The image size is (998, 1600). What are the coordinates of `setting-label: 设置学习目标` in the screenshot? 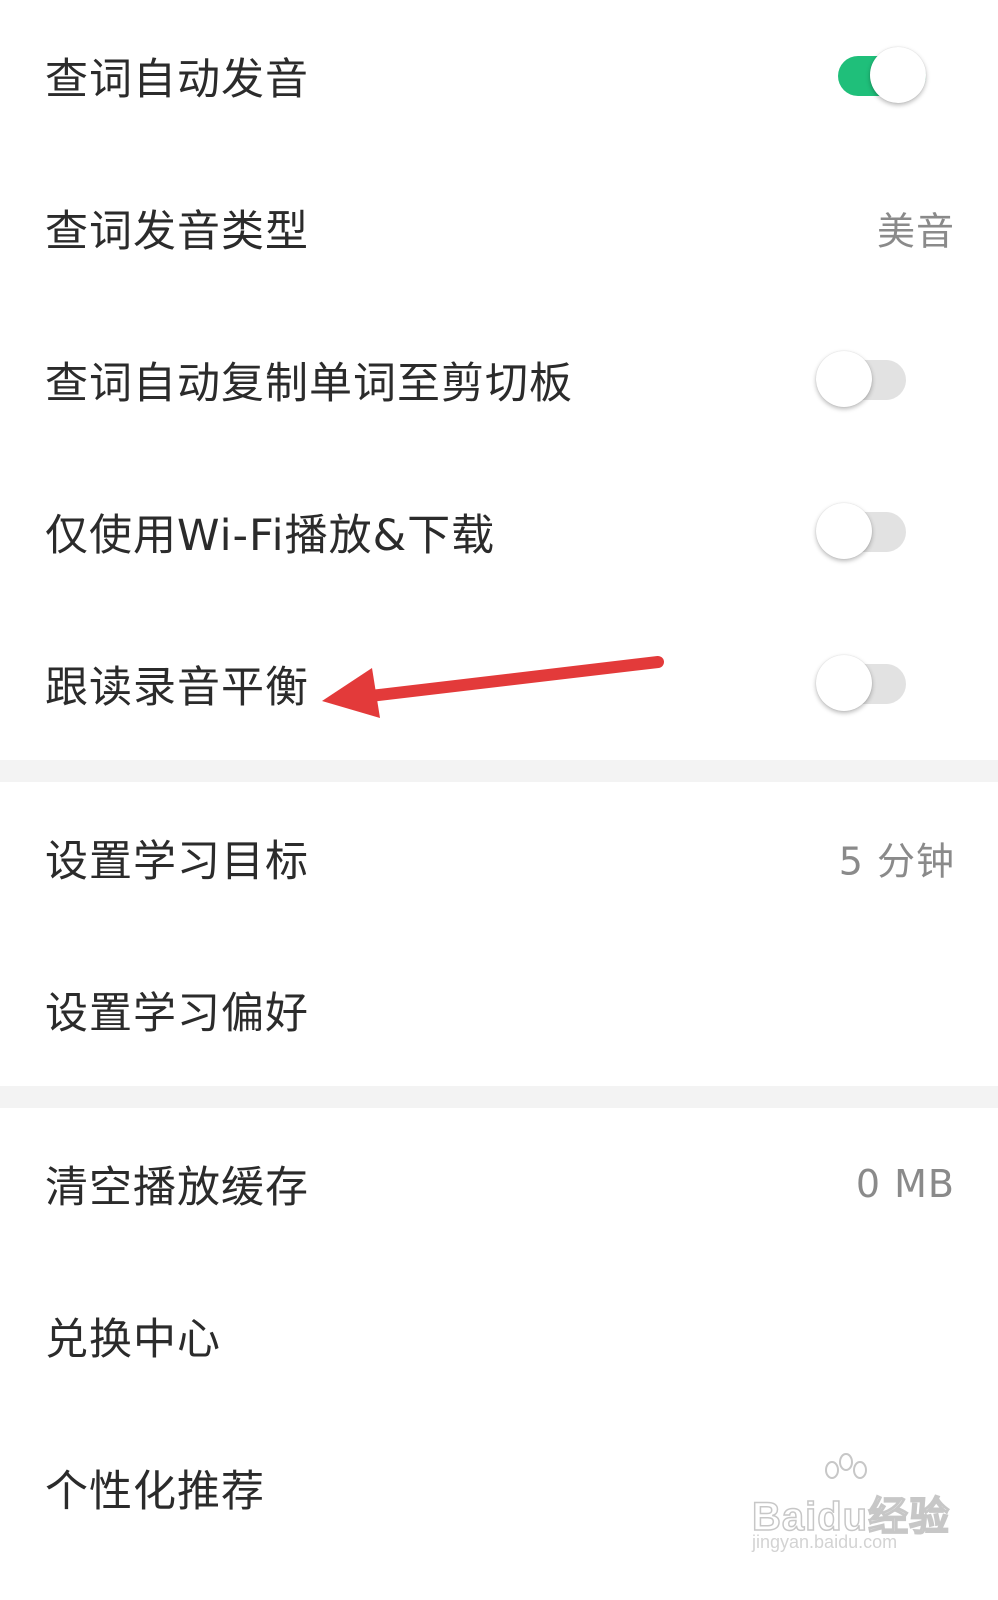 It's located at (177, 862).